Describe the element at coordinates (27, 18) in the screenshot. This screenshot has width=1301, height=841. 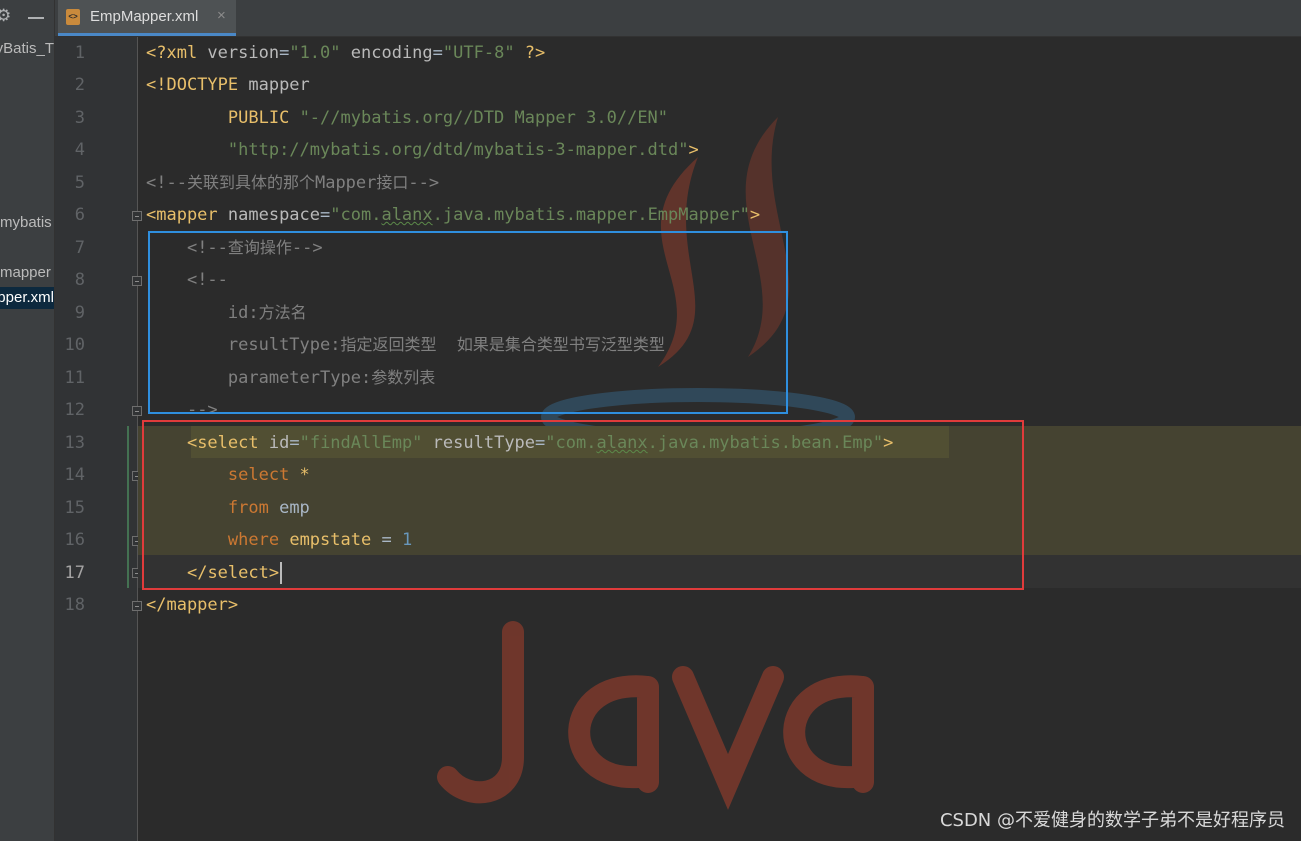
I see `project-panel-toolbar: ⚙` at that location.